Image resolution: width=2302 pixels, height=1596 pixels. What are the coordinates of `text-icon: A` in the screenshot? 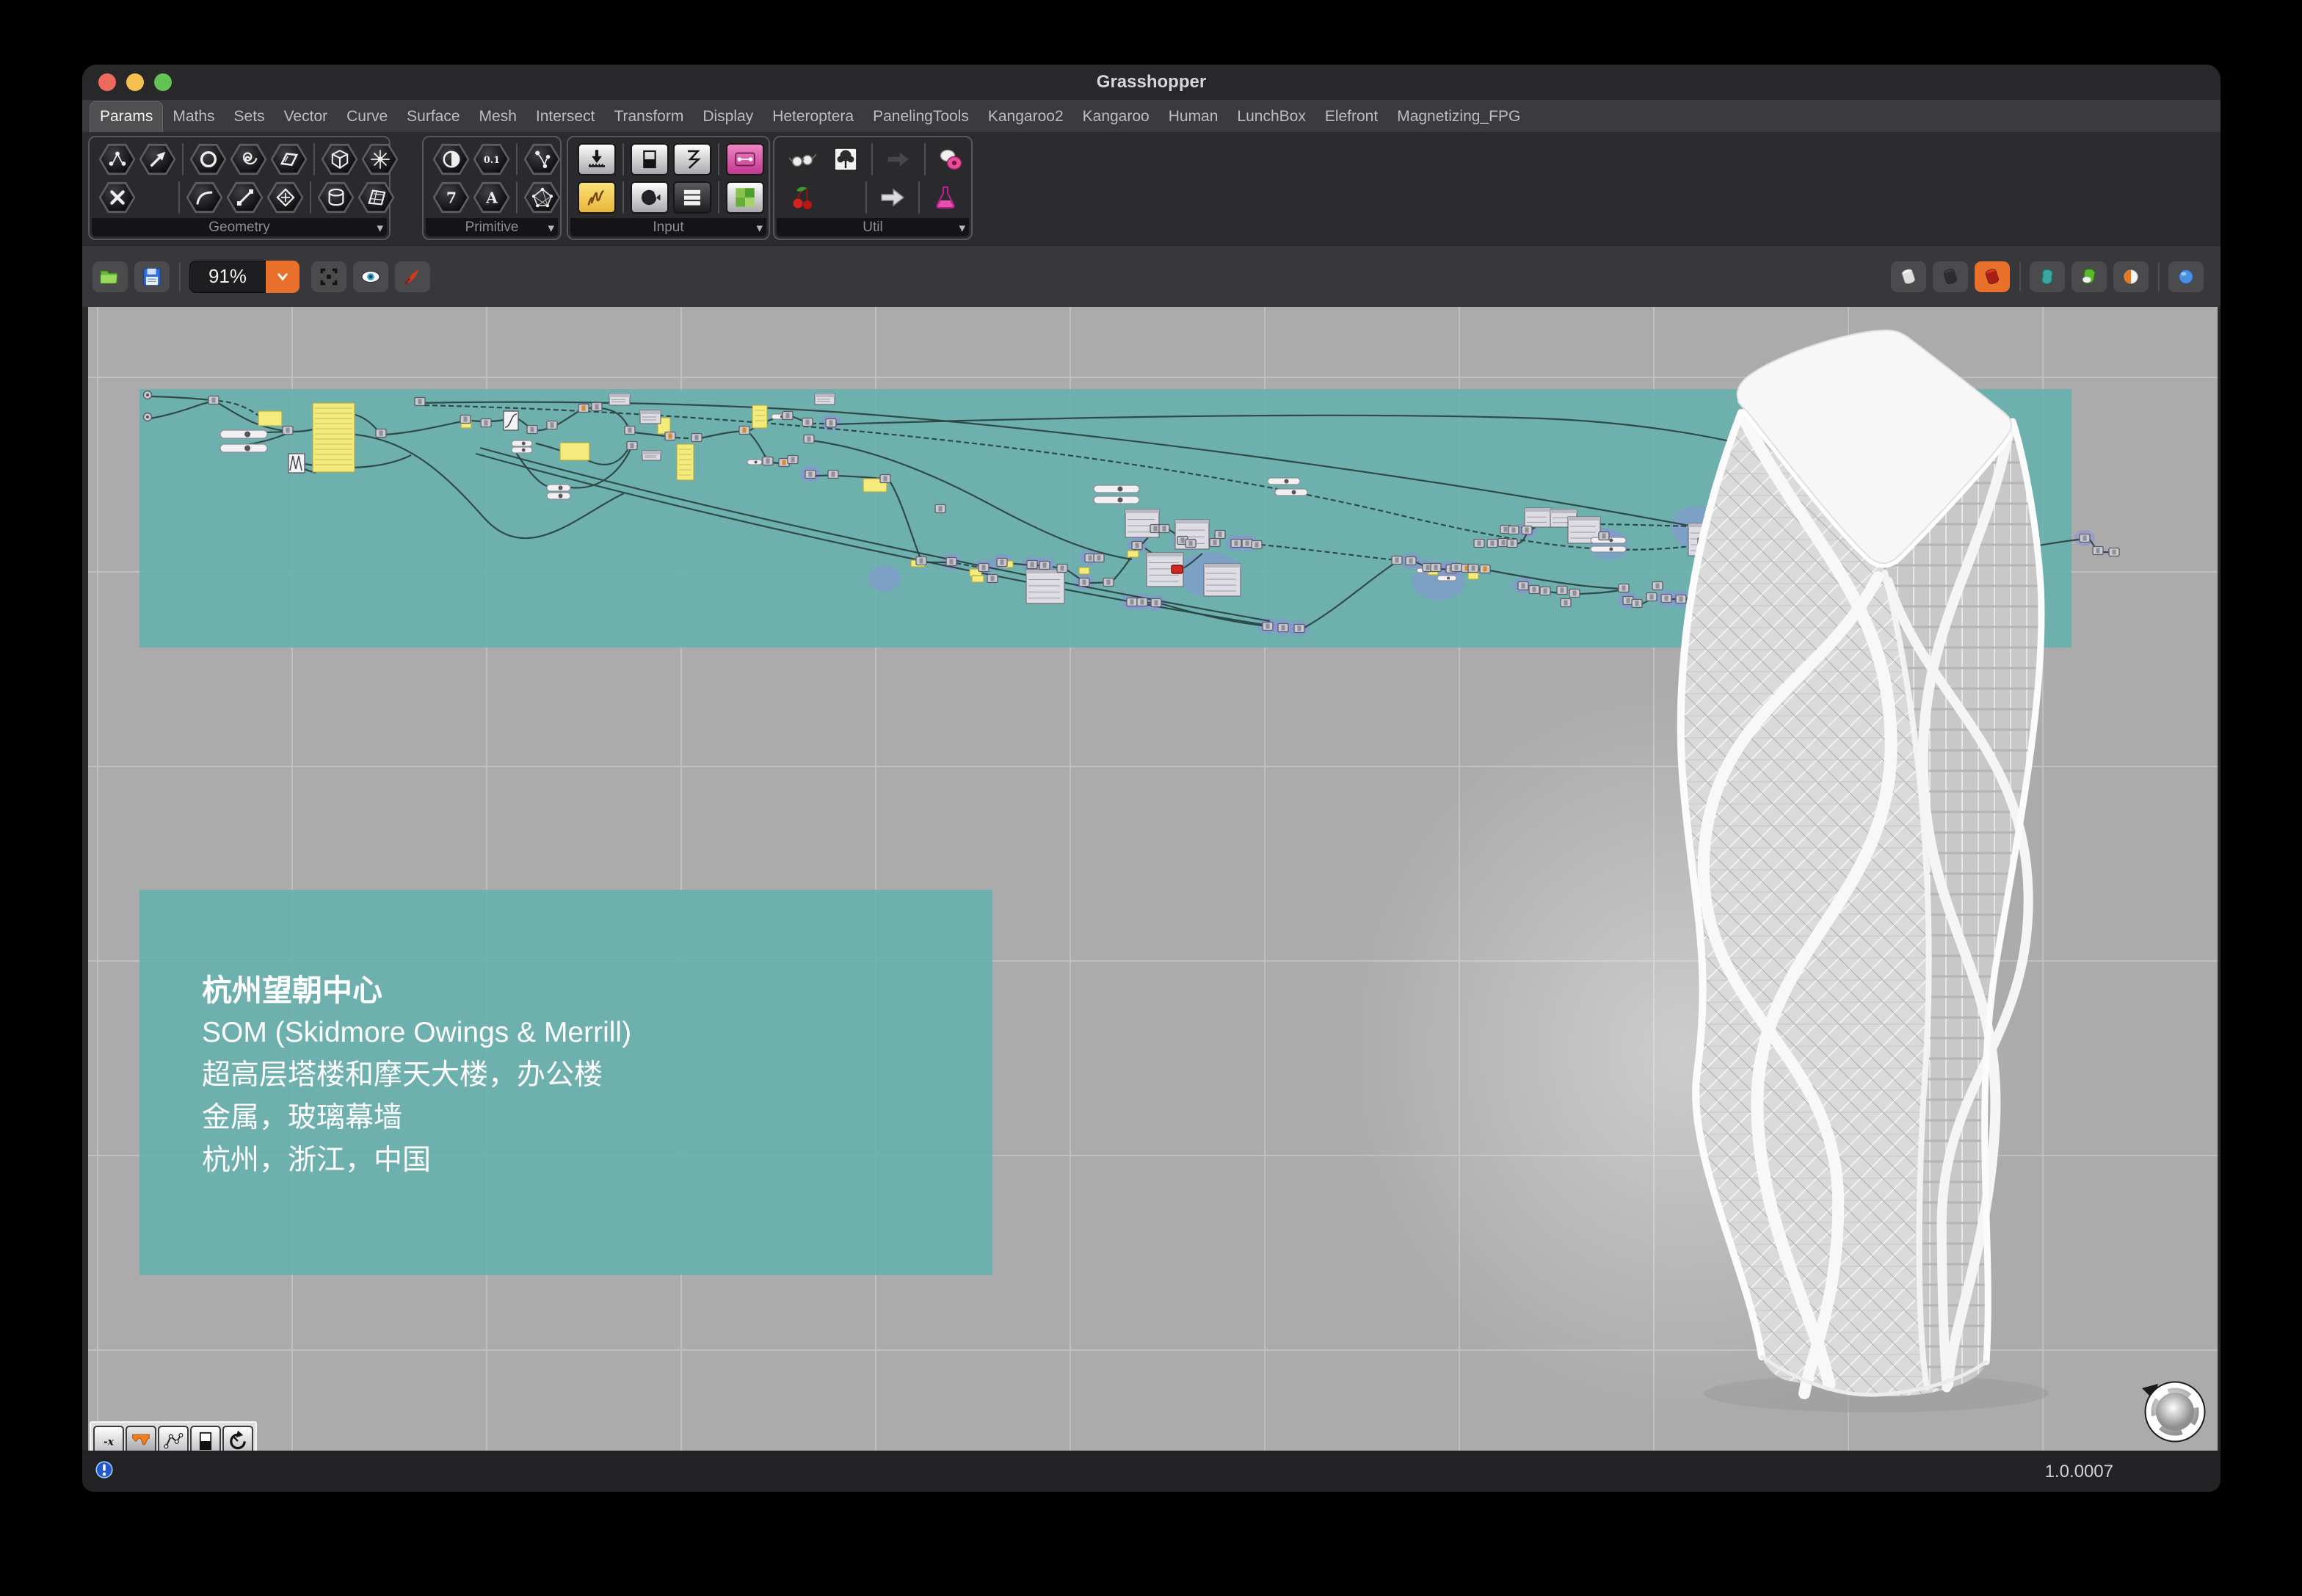 It's located at (491, 198).